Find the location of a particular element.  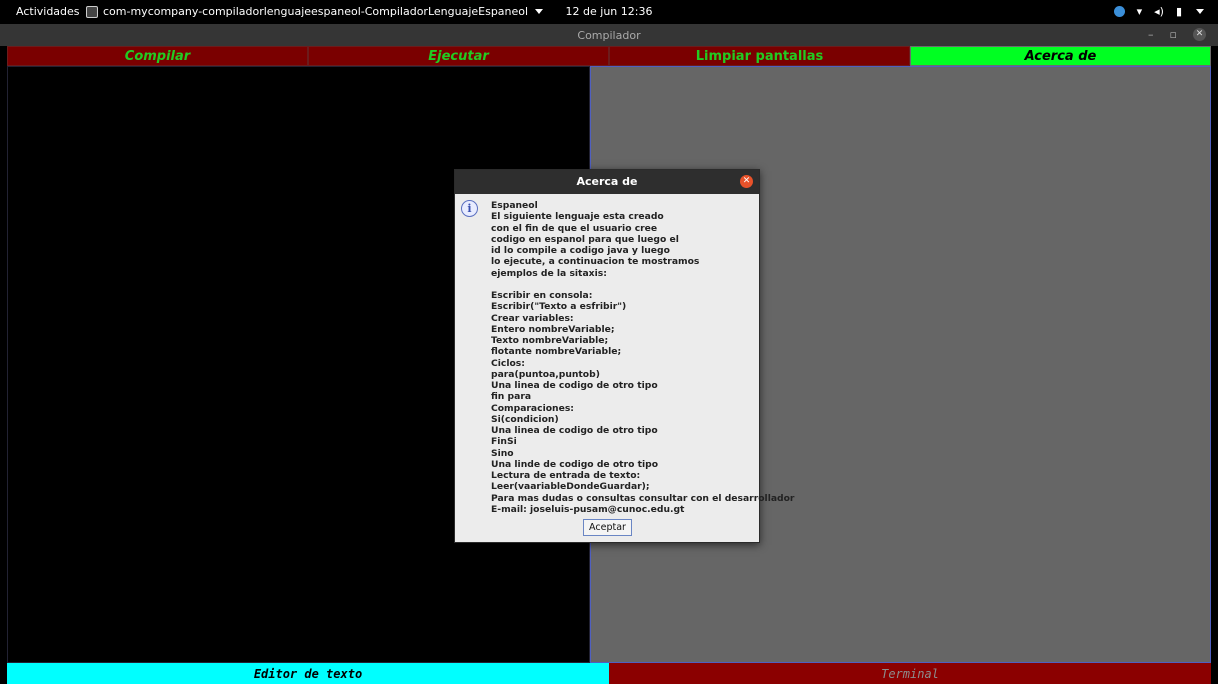

bottom-tabs: Editor de texto Terminal is located at coordinates (609, 673).